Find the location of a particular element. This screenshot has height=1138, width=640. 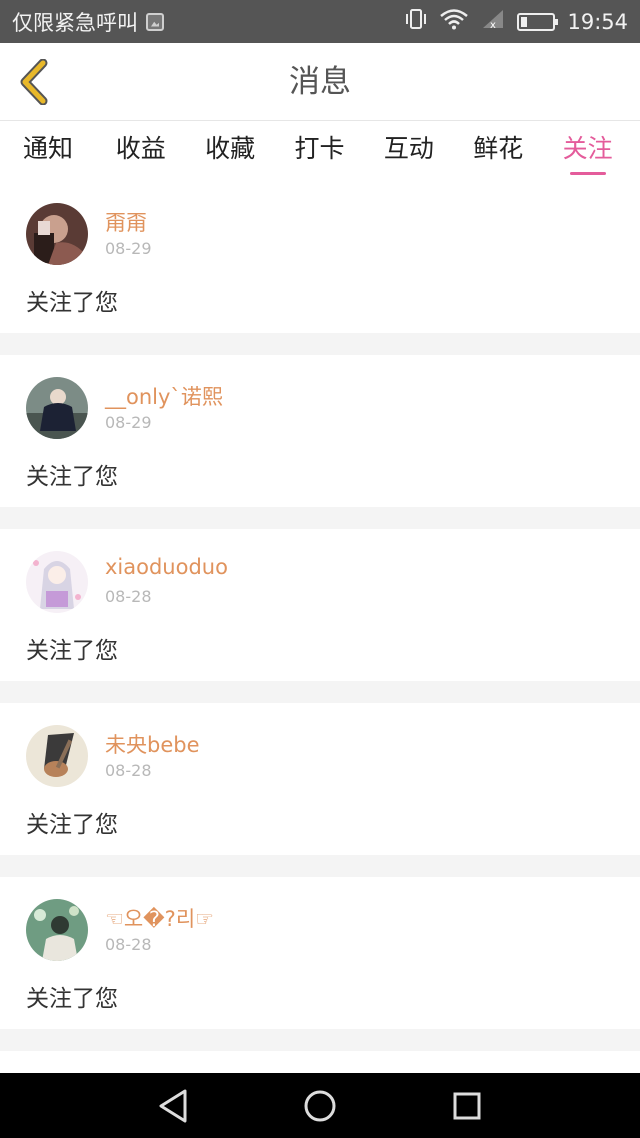

page-title: 消息 is located at coordinates (320, 82).